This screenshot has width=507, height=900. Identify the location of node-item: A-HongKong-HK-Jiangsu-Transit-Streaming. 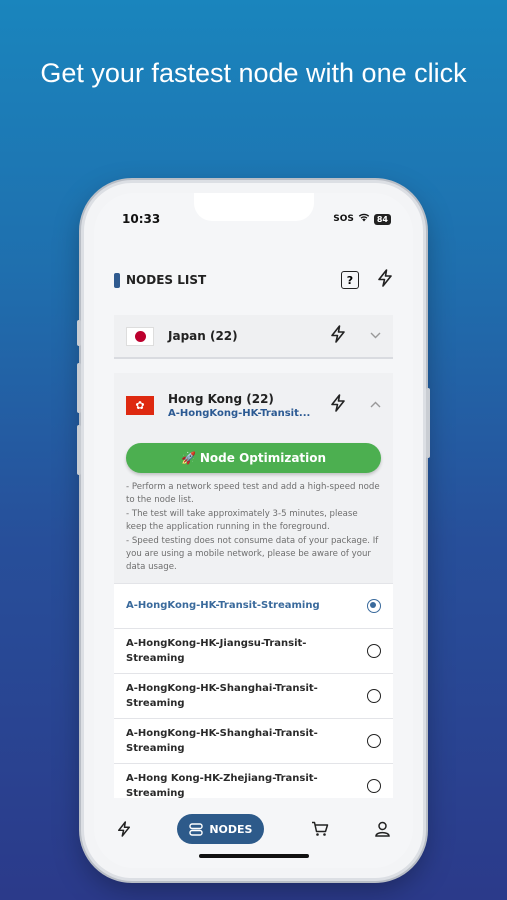
(253, 650).